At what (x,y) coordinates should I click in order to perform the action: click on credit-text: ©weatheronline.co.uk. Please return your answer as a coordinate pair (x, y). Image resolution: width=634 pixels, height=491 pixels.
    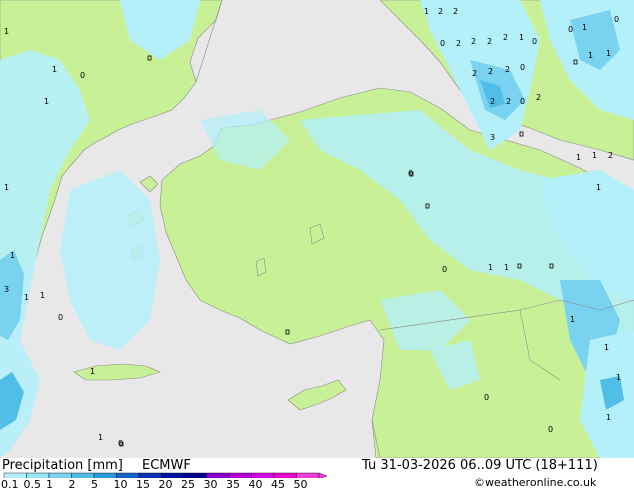
    Looking at the image, I should click on (535, 482).